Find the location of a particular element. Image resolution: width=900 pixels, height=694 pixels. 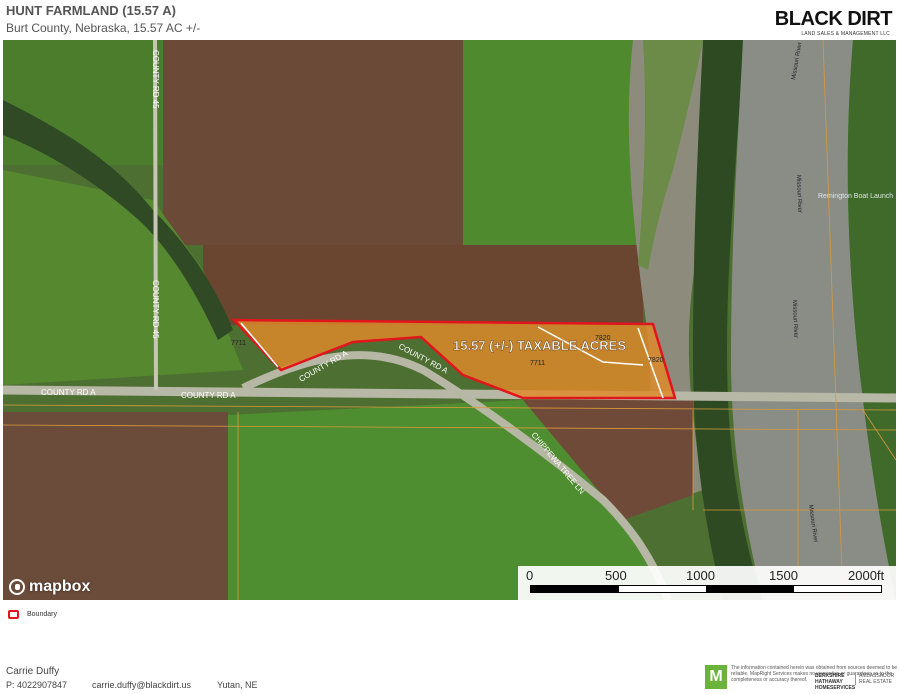

page-subtitle: Burt County, Nebraska, 15.57 AC +/- is located at coordinates (103, 28).